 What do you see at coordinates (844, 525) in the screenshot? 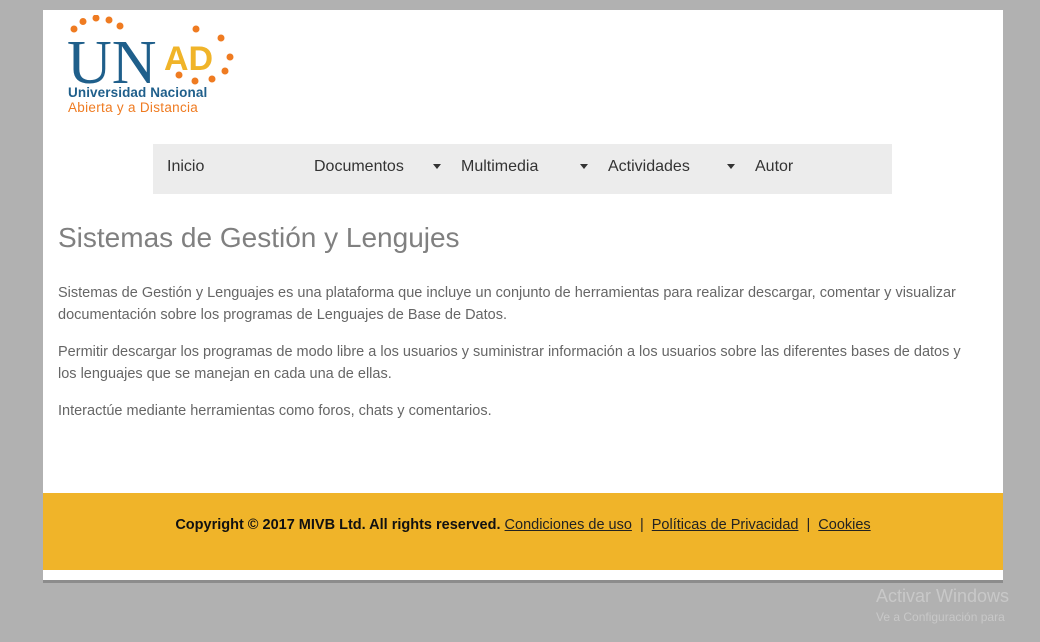
I see `cookies-link: Cookies` at bounding box center [844, 525].